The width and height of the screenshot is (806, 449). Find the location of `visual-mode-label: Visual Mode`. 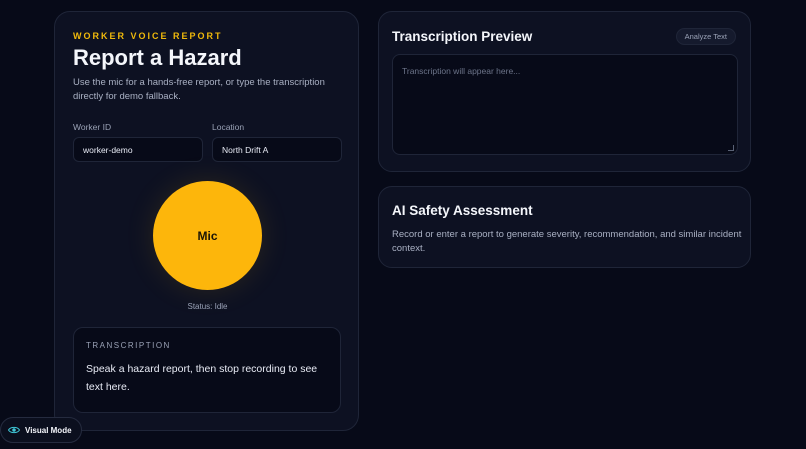

visual-mode-label: Visual Mode is located at coordinates (48, 430).